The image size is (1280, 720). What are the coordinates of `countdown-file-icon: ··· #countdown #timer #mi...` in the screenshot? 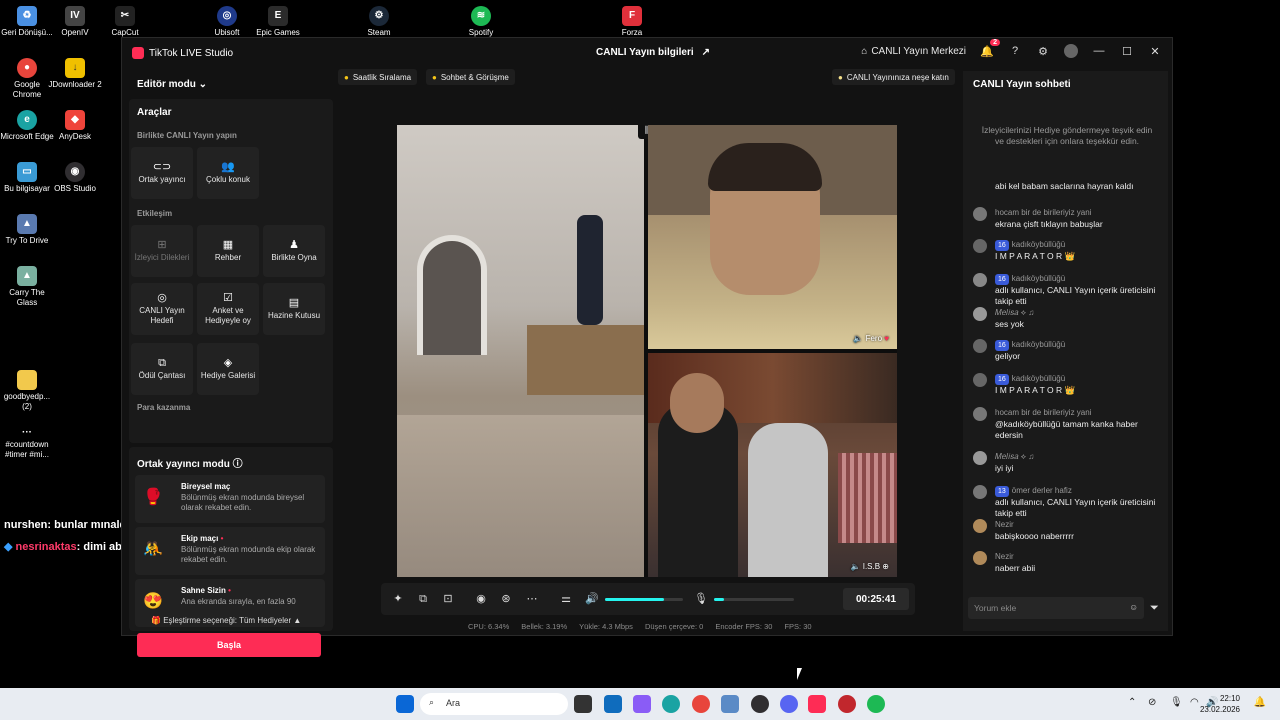 It's located at (27, 444).